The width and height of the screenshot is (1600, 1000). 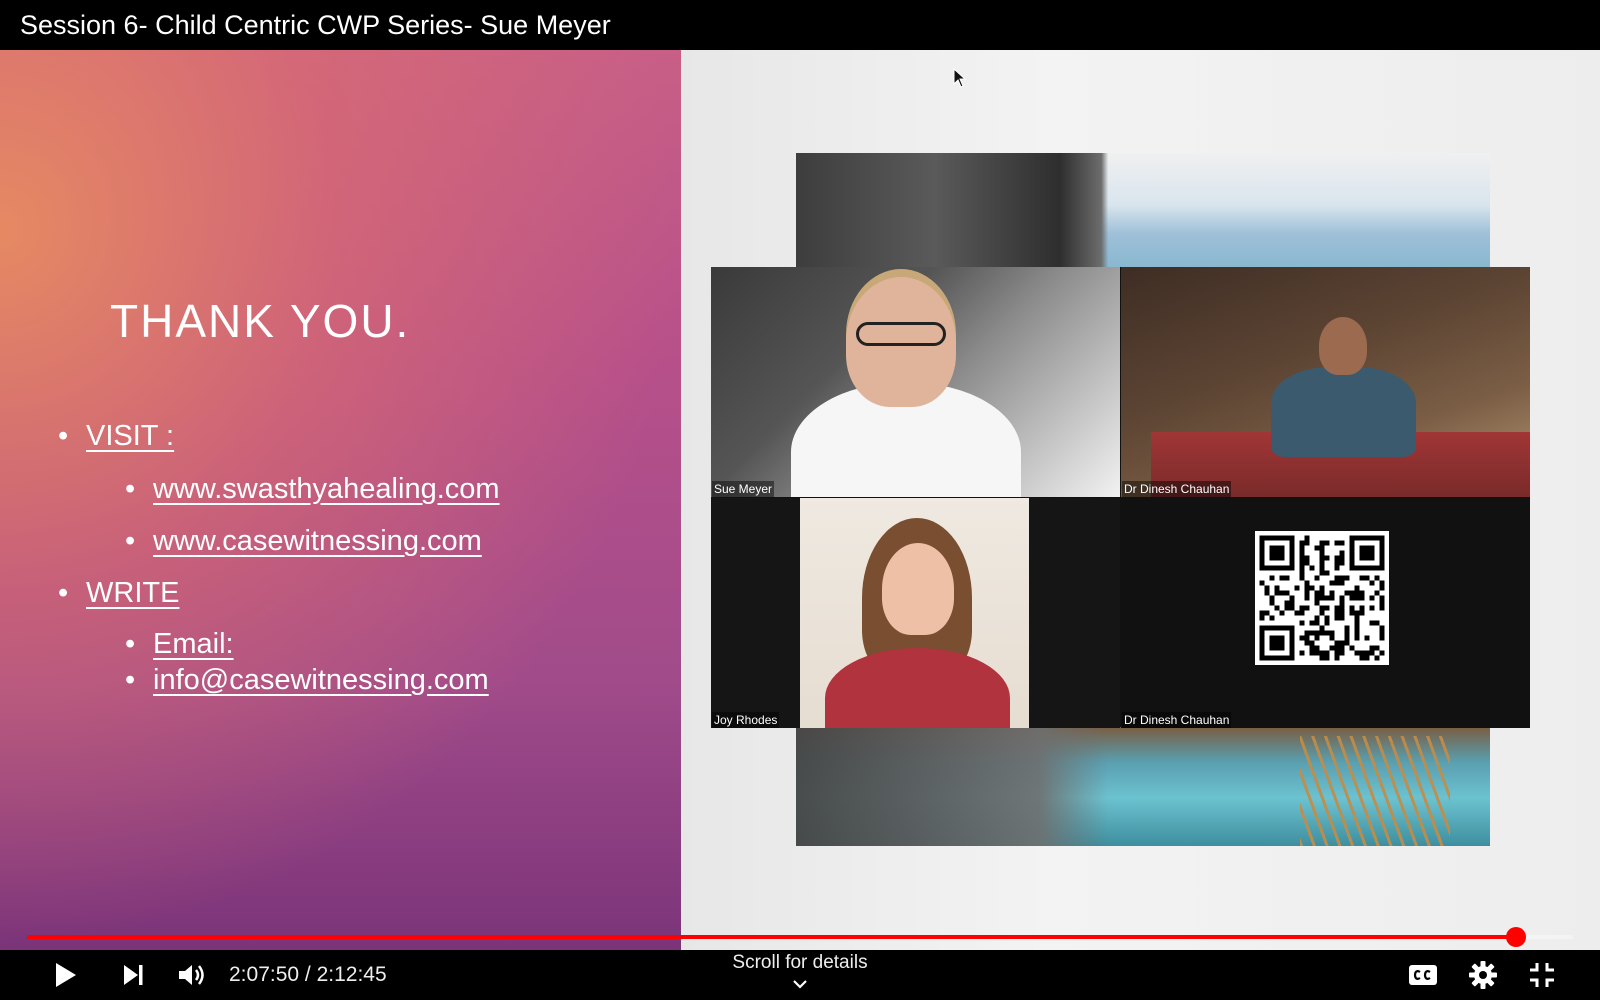 What do you see at coordinates (179, 644) in the screenshot?
I see `slide-email-label: Email:` at bounding box center [179, 644].